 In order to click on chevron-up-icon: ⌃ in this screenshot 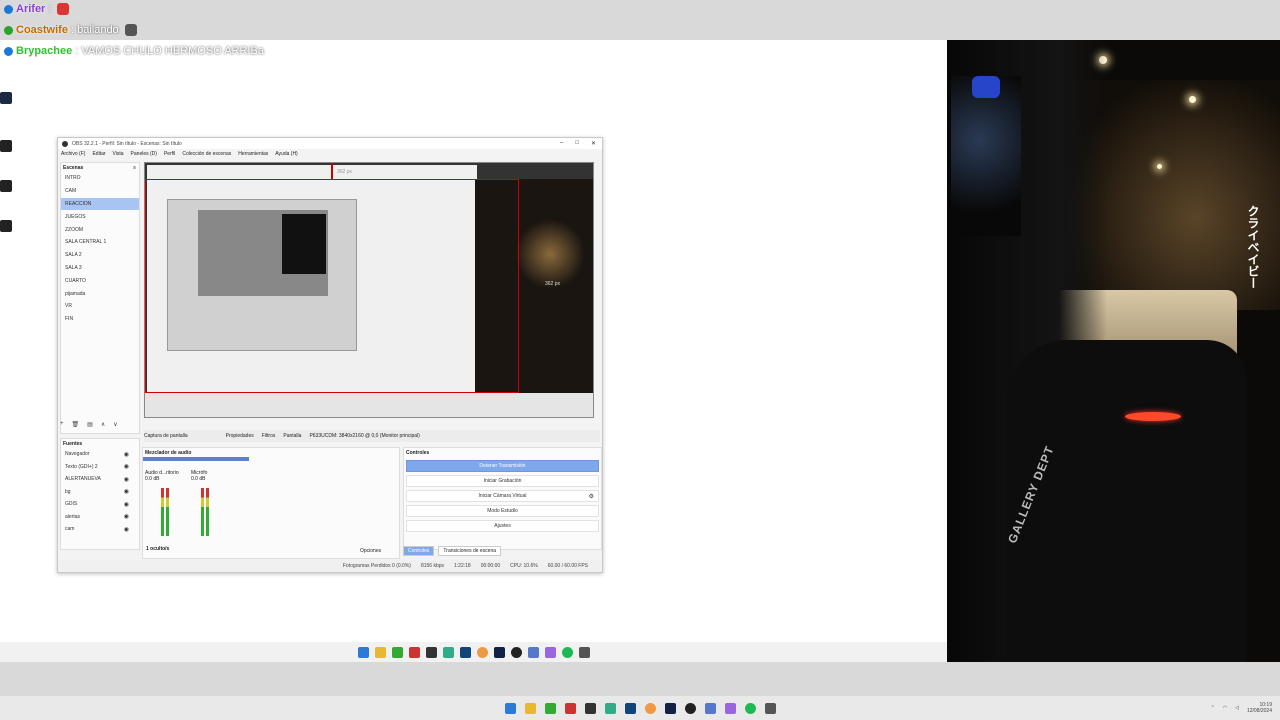, I will do `click(1213, 708)`.